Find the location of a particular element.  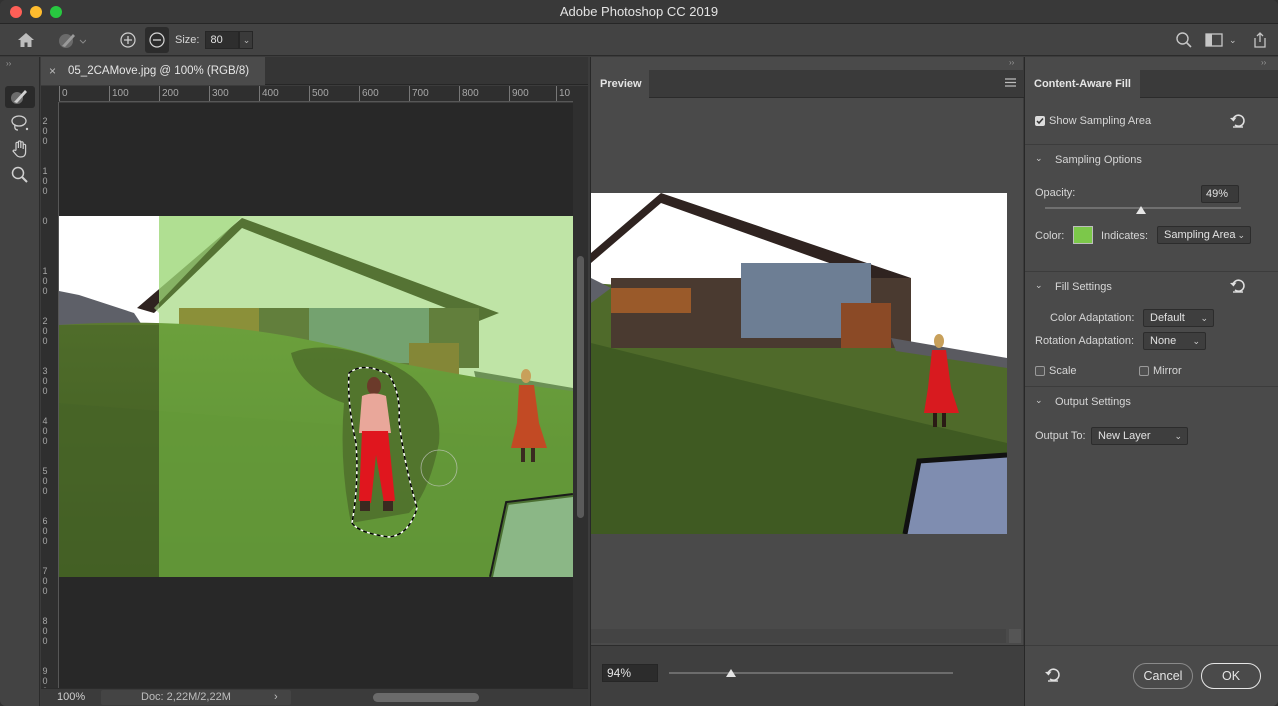

zoom-window-button is located at coordinates (56, 12).